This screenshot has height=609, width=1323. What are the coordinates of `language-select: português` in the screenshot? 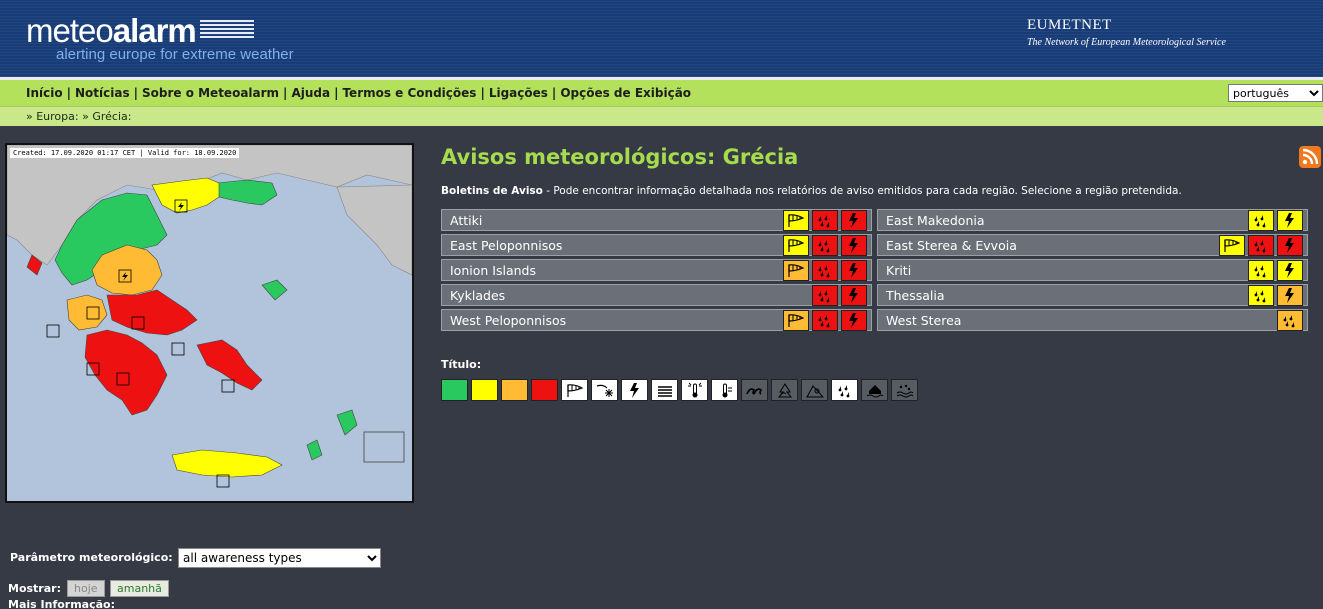 It's located at (1275, 93).